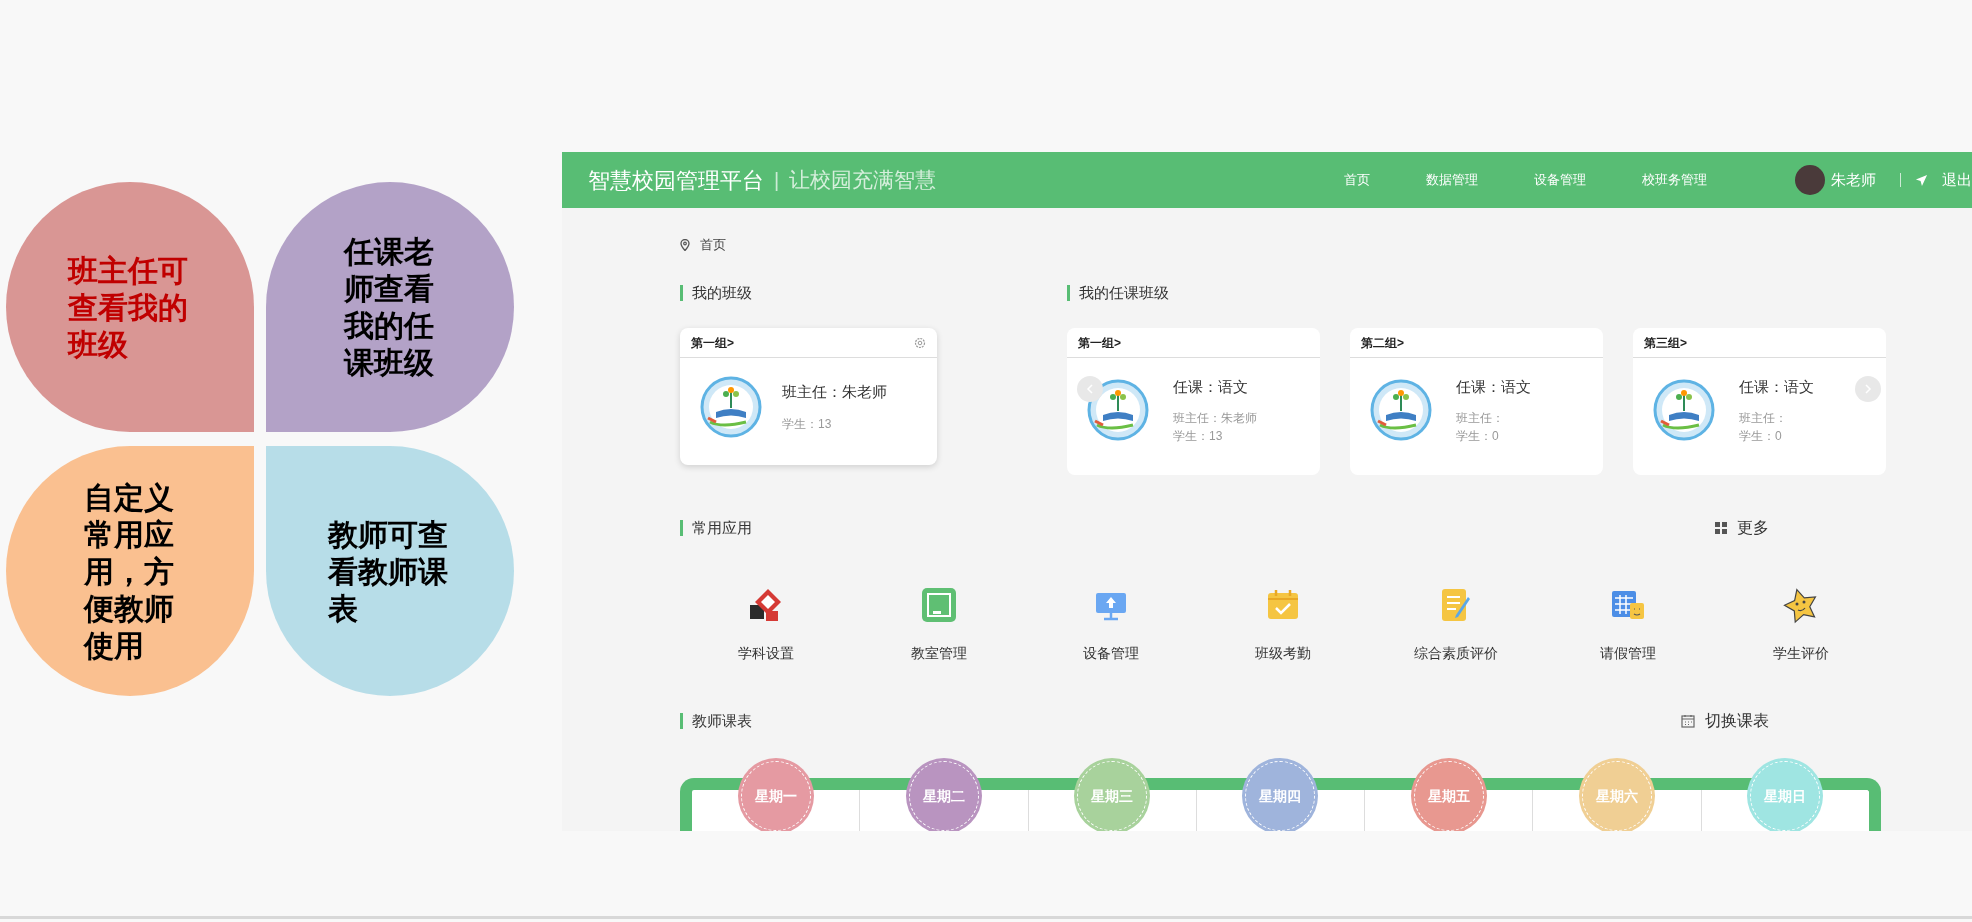 This screenshot has width=1972, height=922. What do you see at coordinates (1382, 342) in the screenshot?
I see `group-link: 第二组>` at bounding box center [1382, 342].